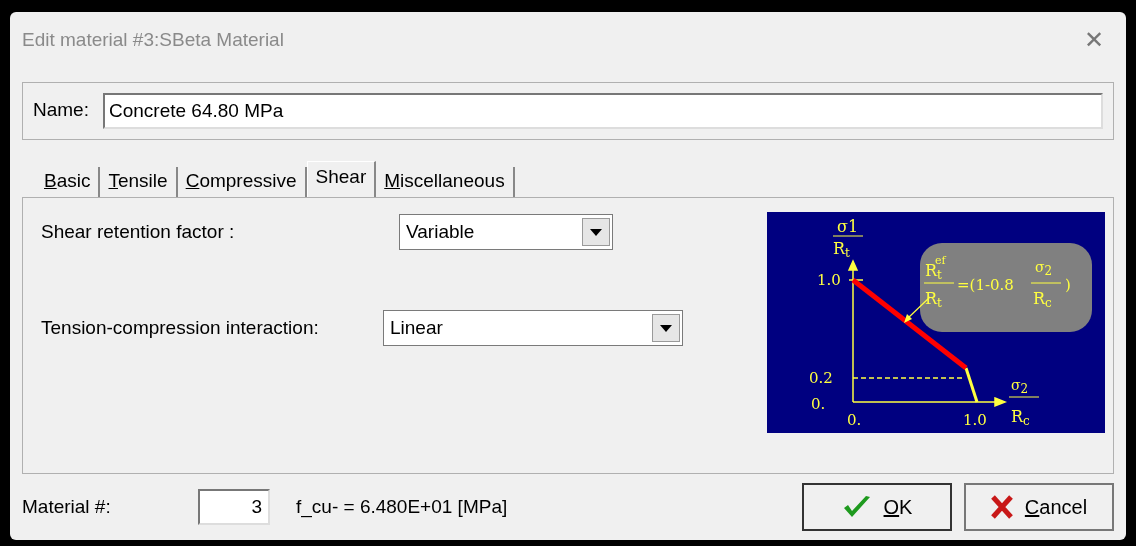  What do you see at coordinates (506, 232) in the screenshot?
I see `dropdown: Variable` at bounding box center [506, 232].